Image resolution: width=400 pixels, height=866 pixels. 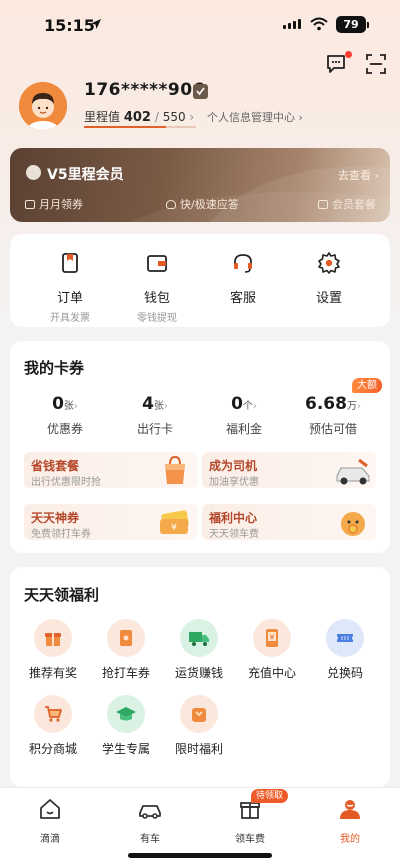 What do you see at coordinates (125, 127) in the screenshot?
I see `mileage-progress-fill` at bounding box center [125, 127].